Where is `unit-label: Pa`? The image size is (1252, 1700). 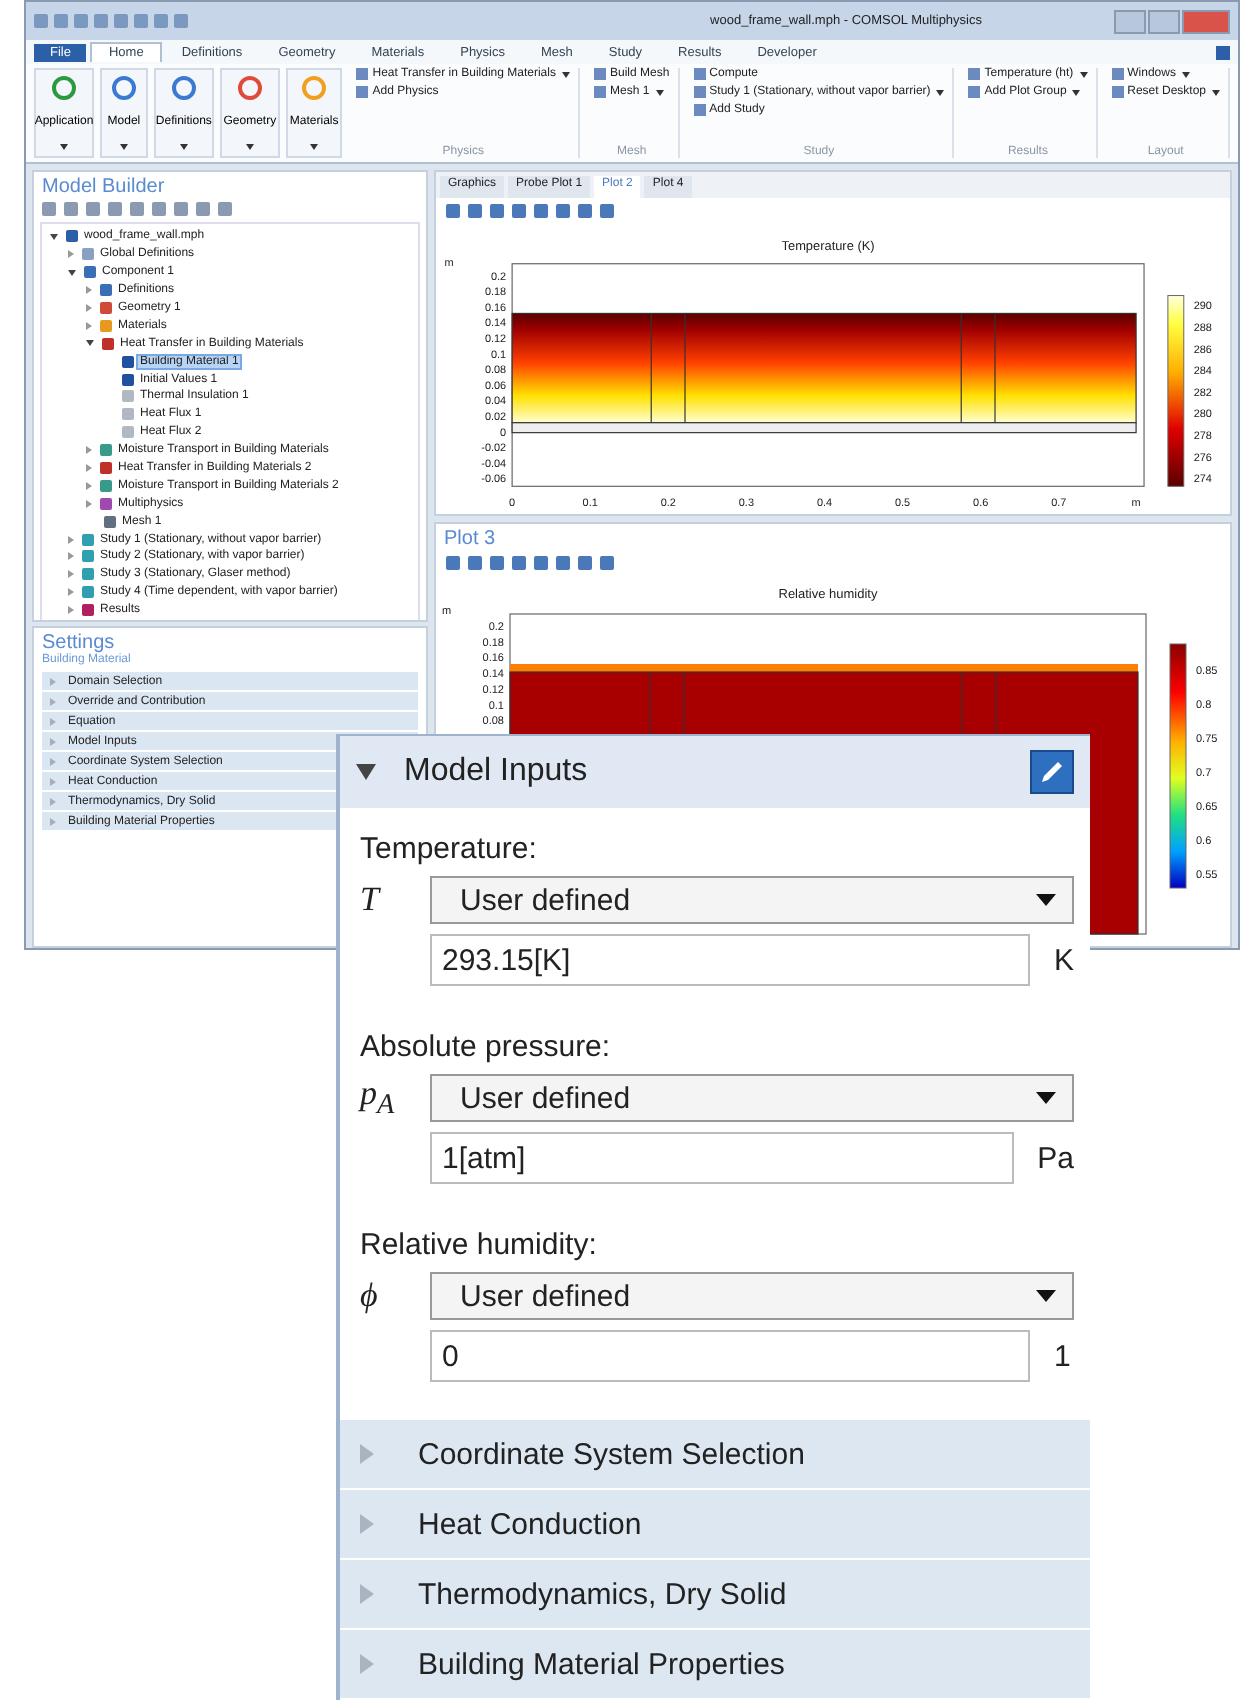 unit-label: Pa is located at coordinates (1055, 1158).